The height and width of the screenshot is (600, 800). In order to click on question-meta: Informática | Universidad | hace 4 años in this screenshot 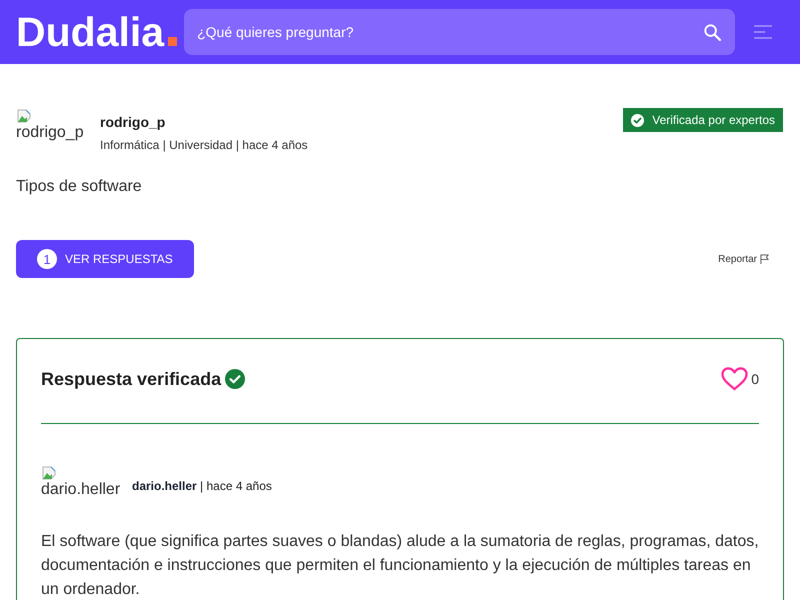, I will do `click(204, 145)`.